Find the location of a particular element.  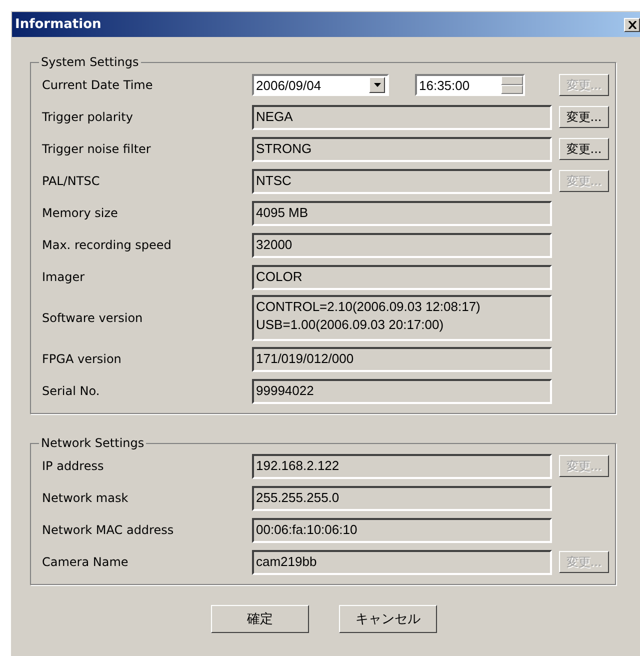

dialog-button: 確定 is located at coordinates (260, 619).